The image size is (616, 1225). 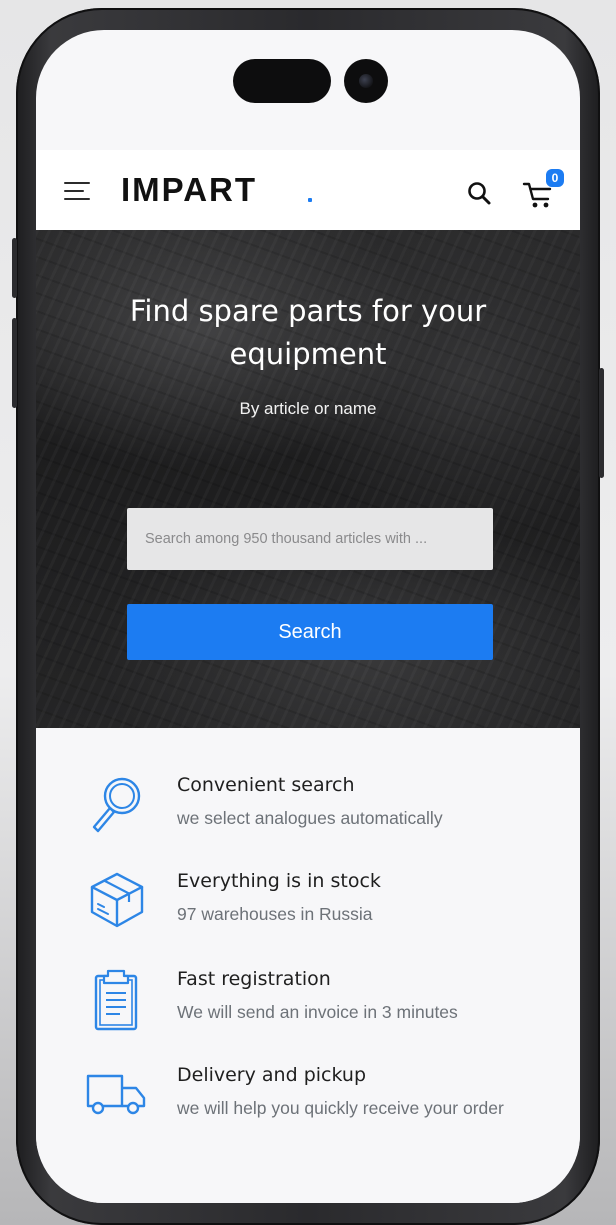 I want to click on feature-title: Everything is in stock, so click(x=279, y=881).